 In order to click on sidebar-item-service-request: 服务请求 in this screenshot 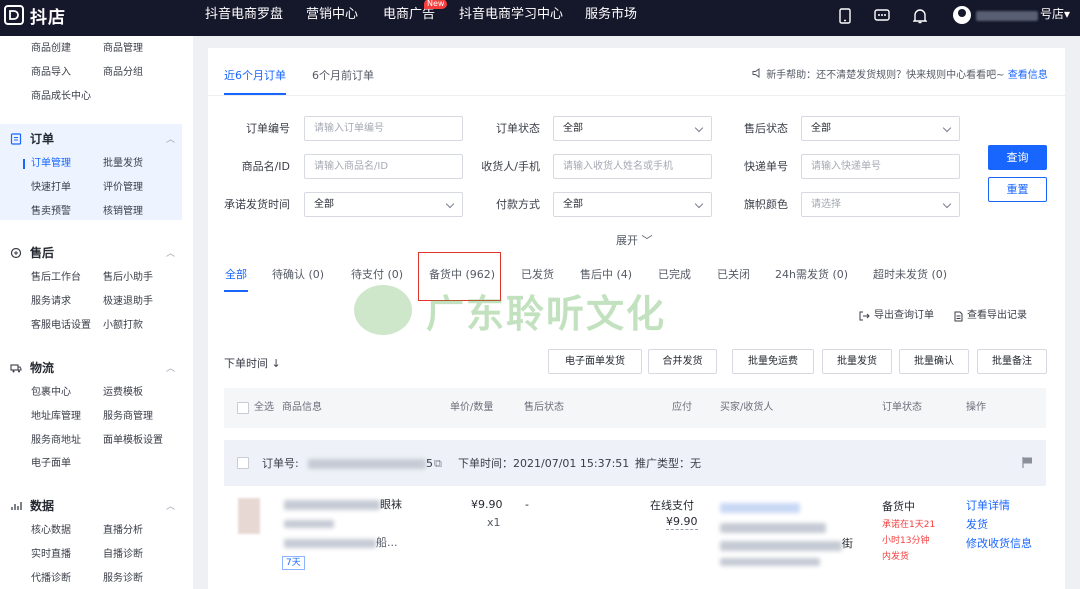, I will do `click(51, 302)`.